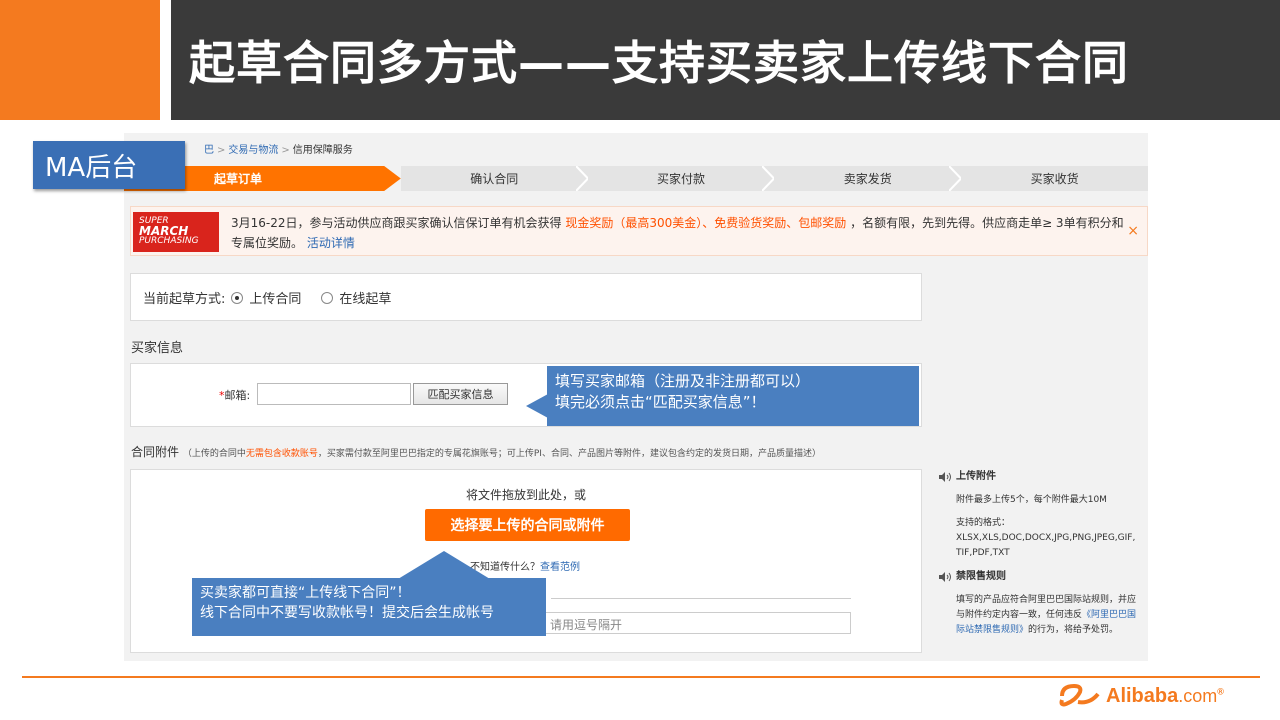 The image size is (1280, 720). Describe the element at coordinates (560, 567) in the screenshot. I see `view-example-link: 查看范例` at that location.